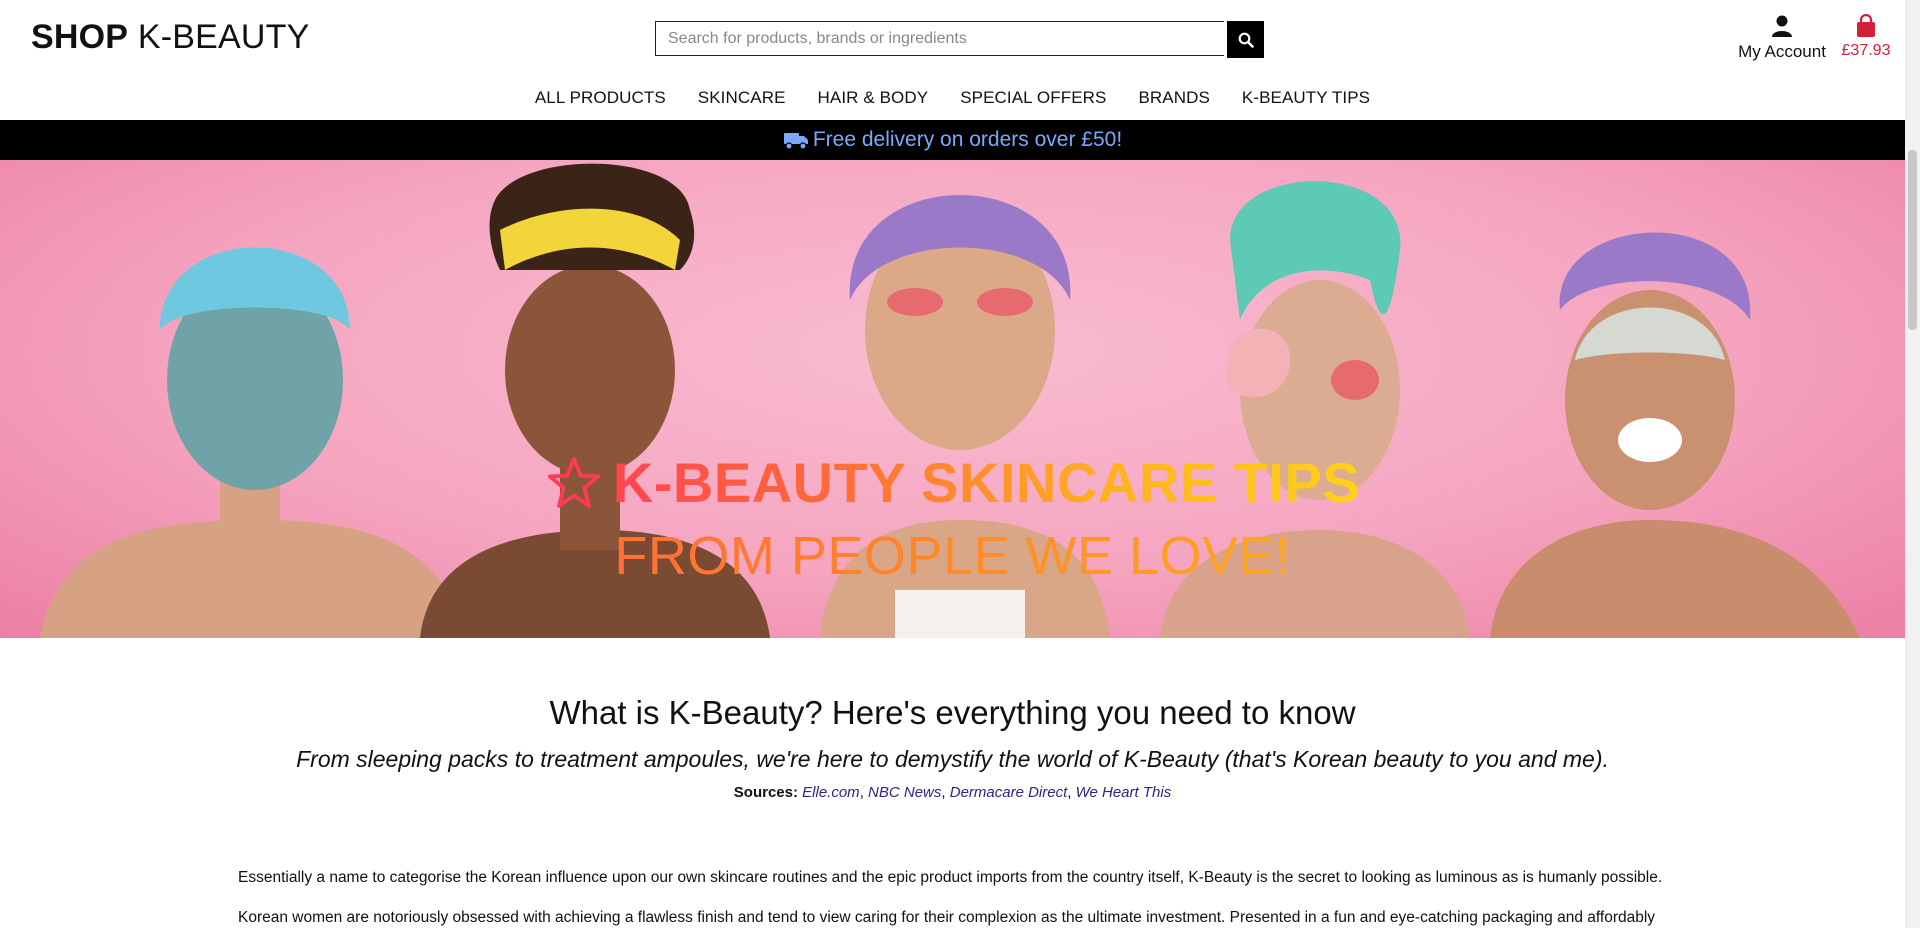 The width and height of the screenshot is (1920, 928). What do you see at coordinates (1173, 100) in the screenshot?
I see `nav-brands: BRANDS` at bounding box center [1173, 100].